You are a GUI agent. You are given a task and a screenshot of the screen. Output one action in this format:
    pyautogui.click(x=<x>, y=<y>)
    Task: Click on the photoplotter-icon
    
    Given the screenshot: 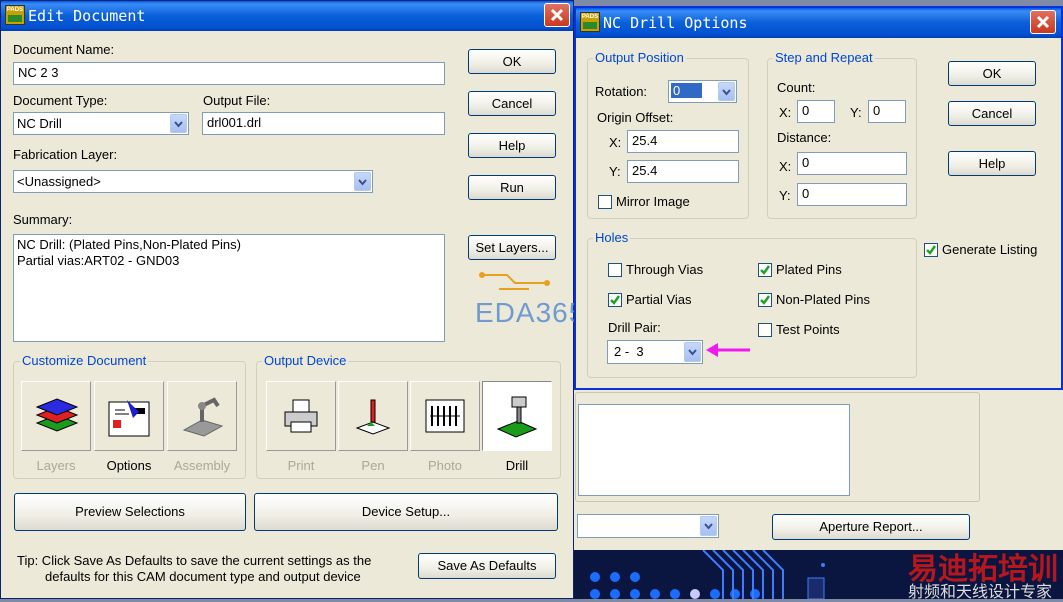 What is the action you would take?
    pyautogui.click(x=445, y=416)
    